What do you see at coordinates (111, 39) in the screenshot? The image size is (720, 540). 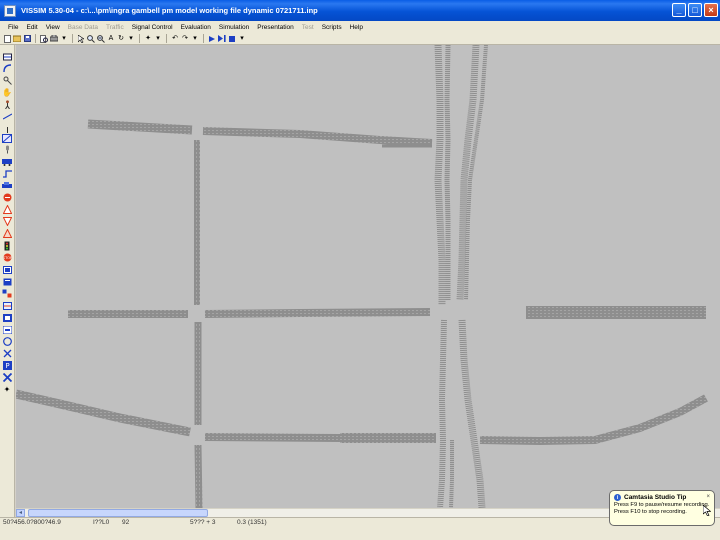 I see `text-zoom-icon: A` at bounding box center [111, 39].